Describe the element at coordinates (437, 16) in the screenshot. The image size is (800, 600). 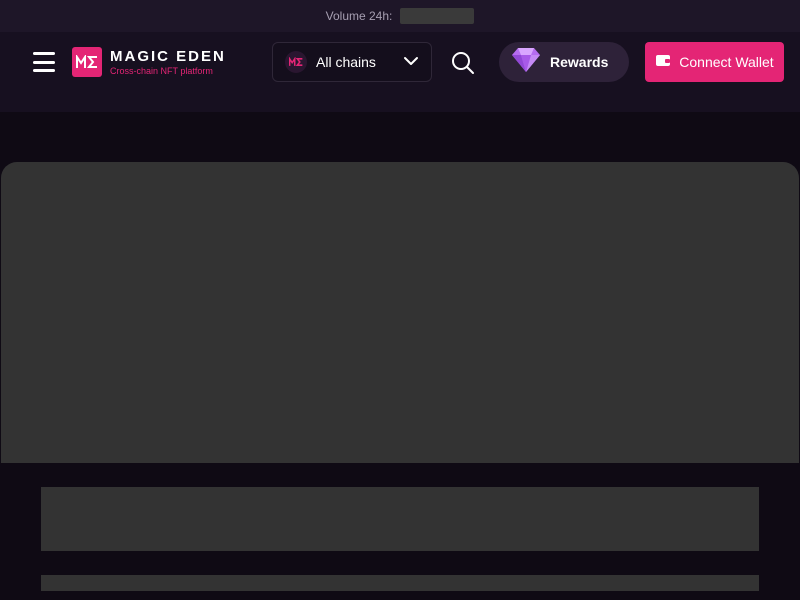
I see `volume-value-skeleton` at that location.